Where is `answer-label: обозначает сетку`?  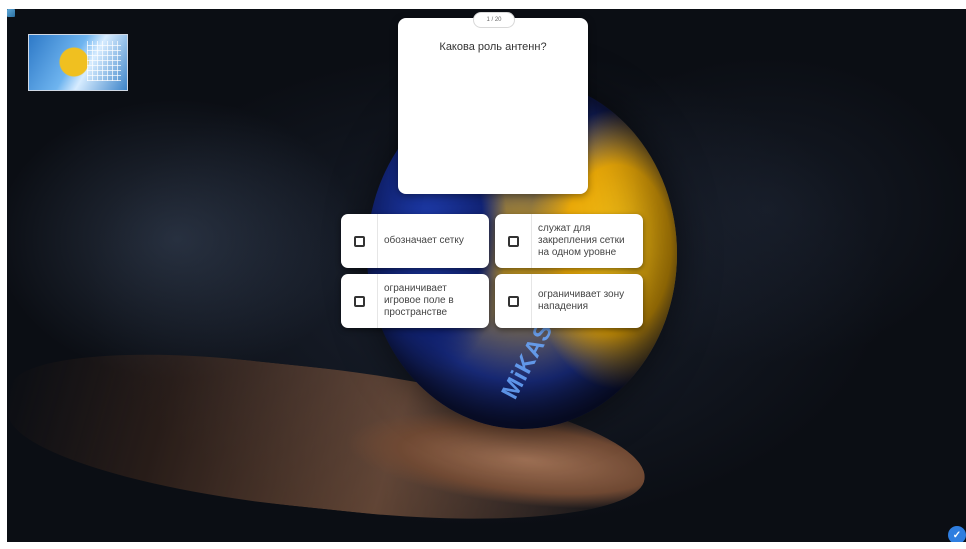 answer-label: обозначает сетку is located at coordinates (424, 240).